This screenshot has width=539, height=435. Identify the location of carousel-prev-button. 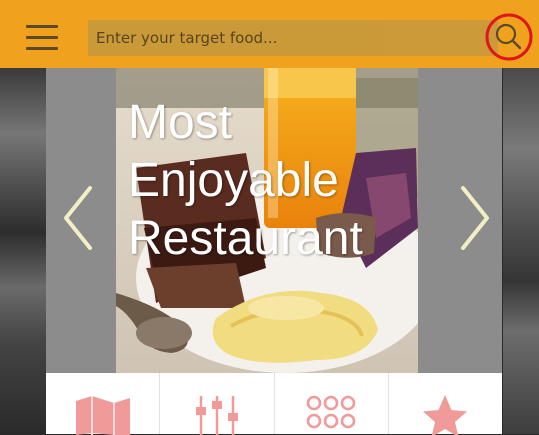
(78, 218).